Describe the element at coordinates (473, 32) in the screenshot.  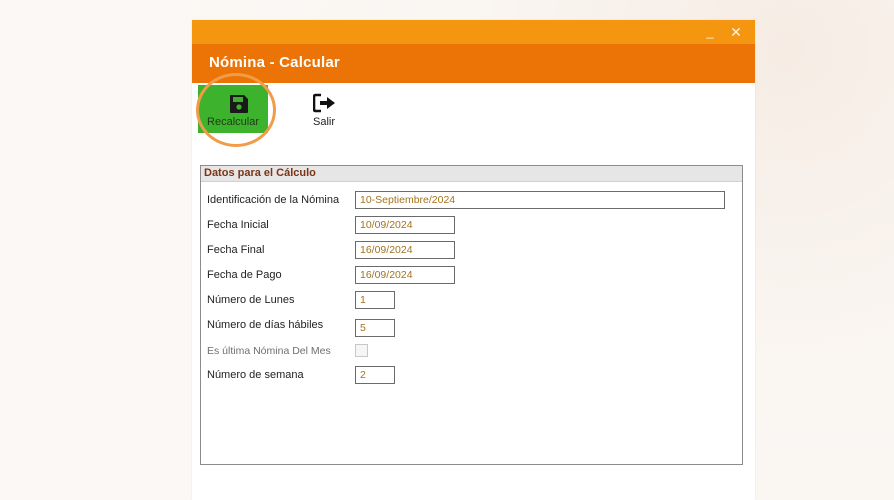
I see `title-bar: _ ✕` at that location.